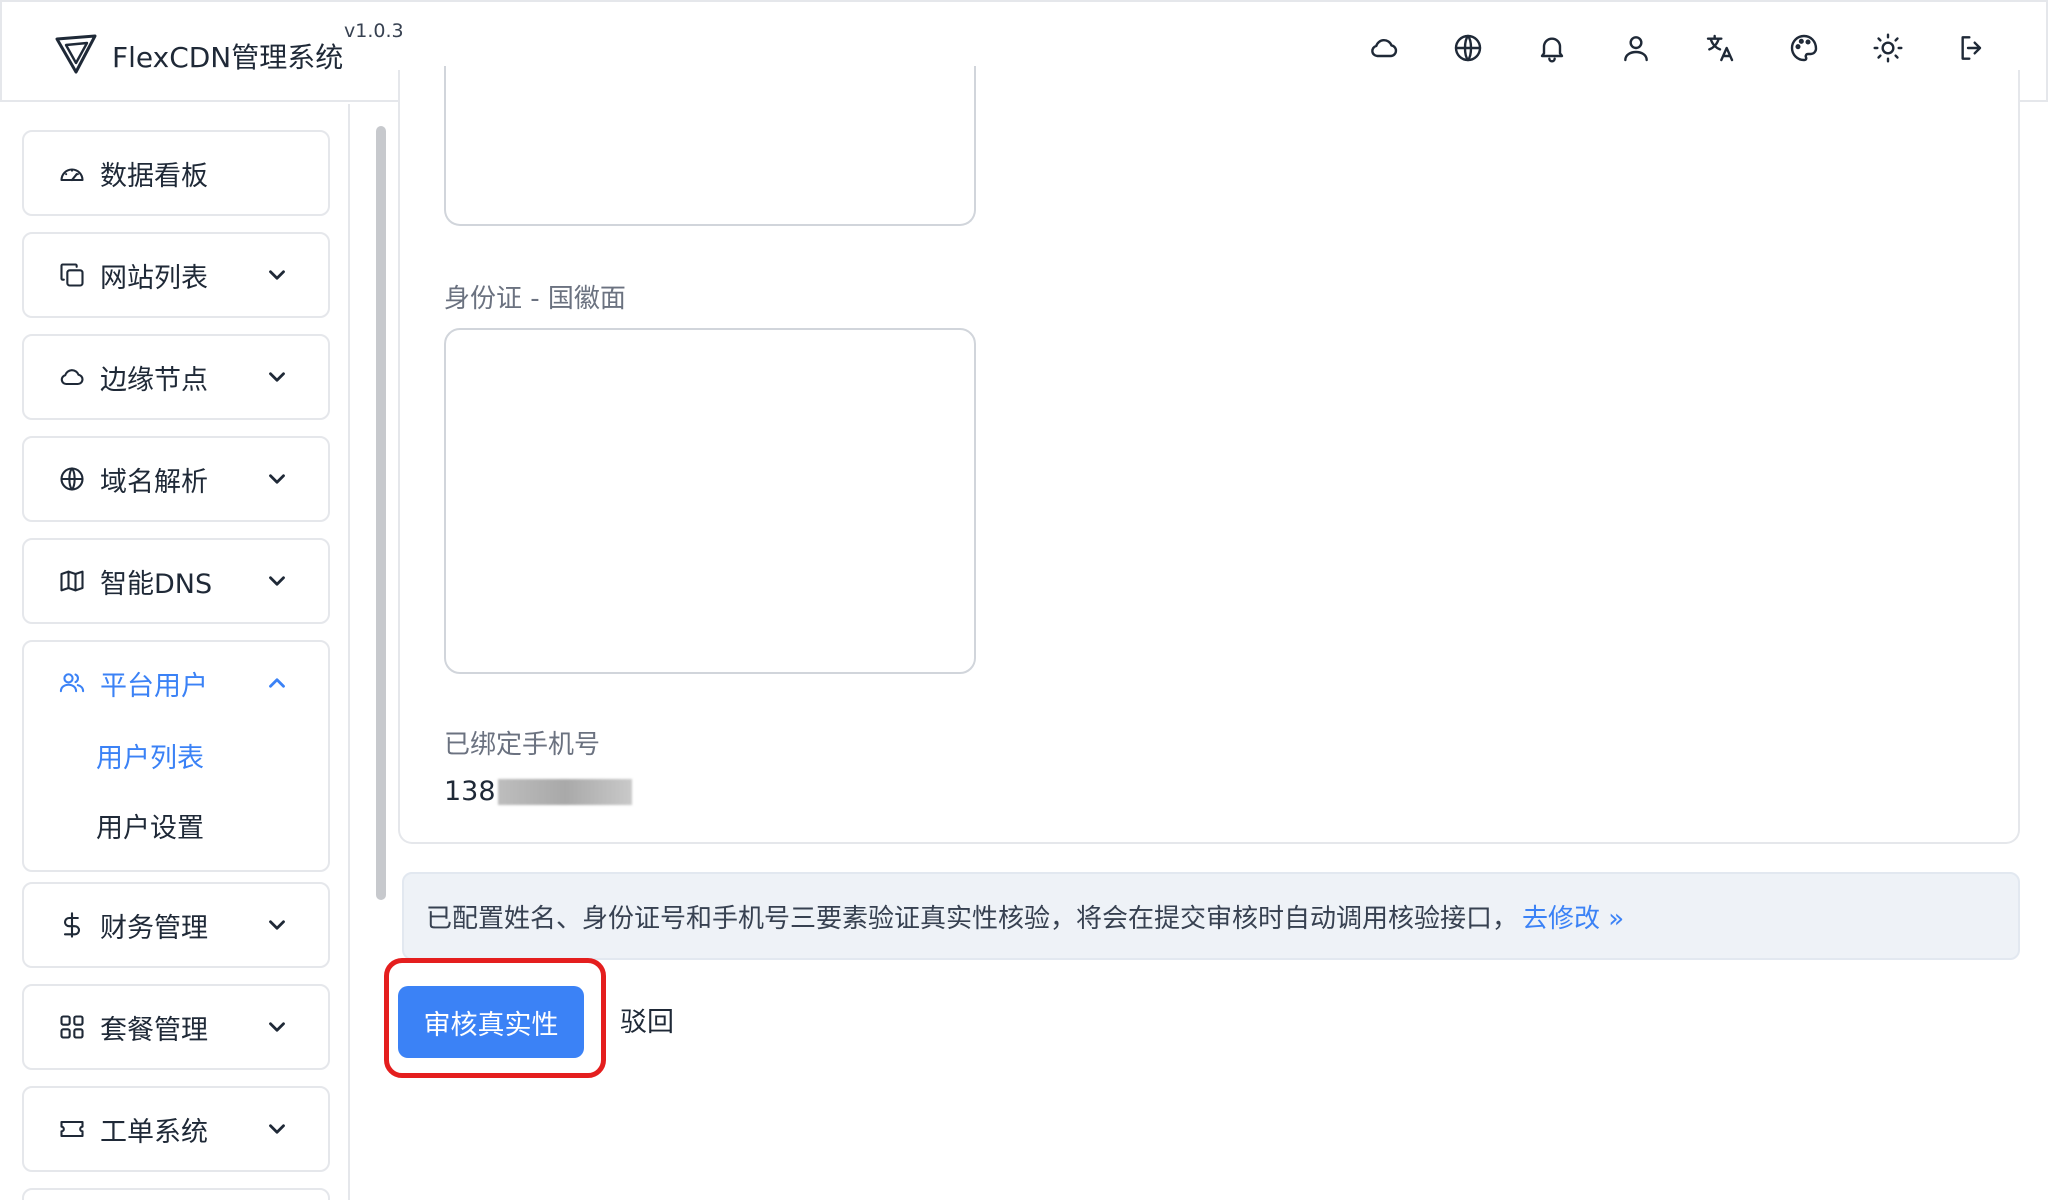 Image resolution: width=2048 pixels, height=1200 pixels. Describe the element at coordinates (1552, 48) in the screenshot. I see `bell-icon` at that location.